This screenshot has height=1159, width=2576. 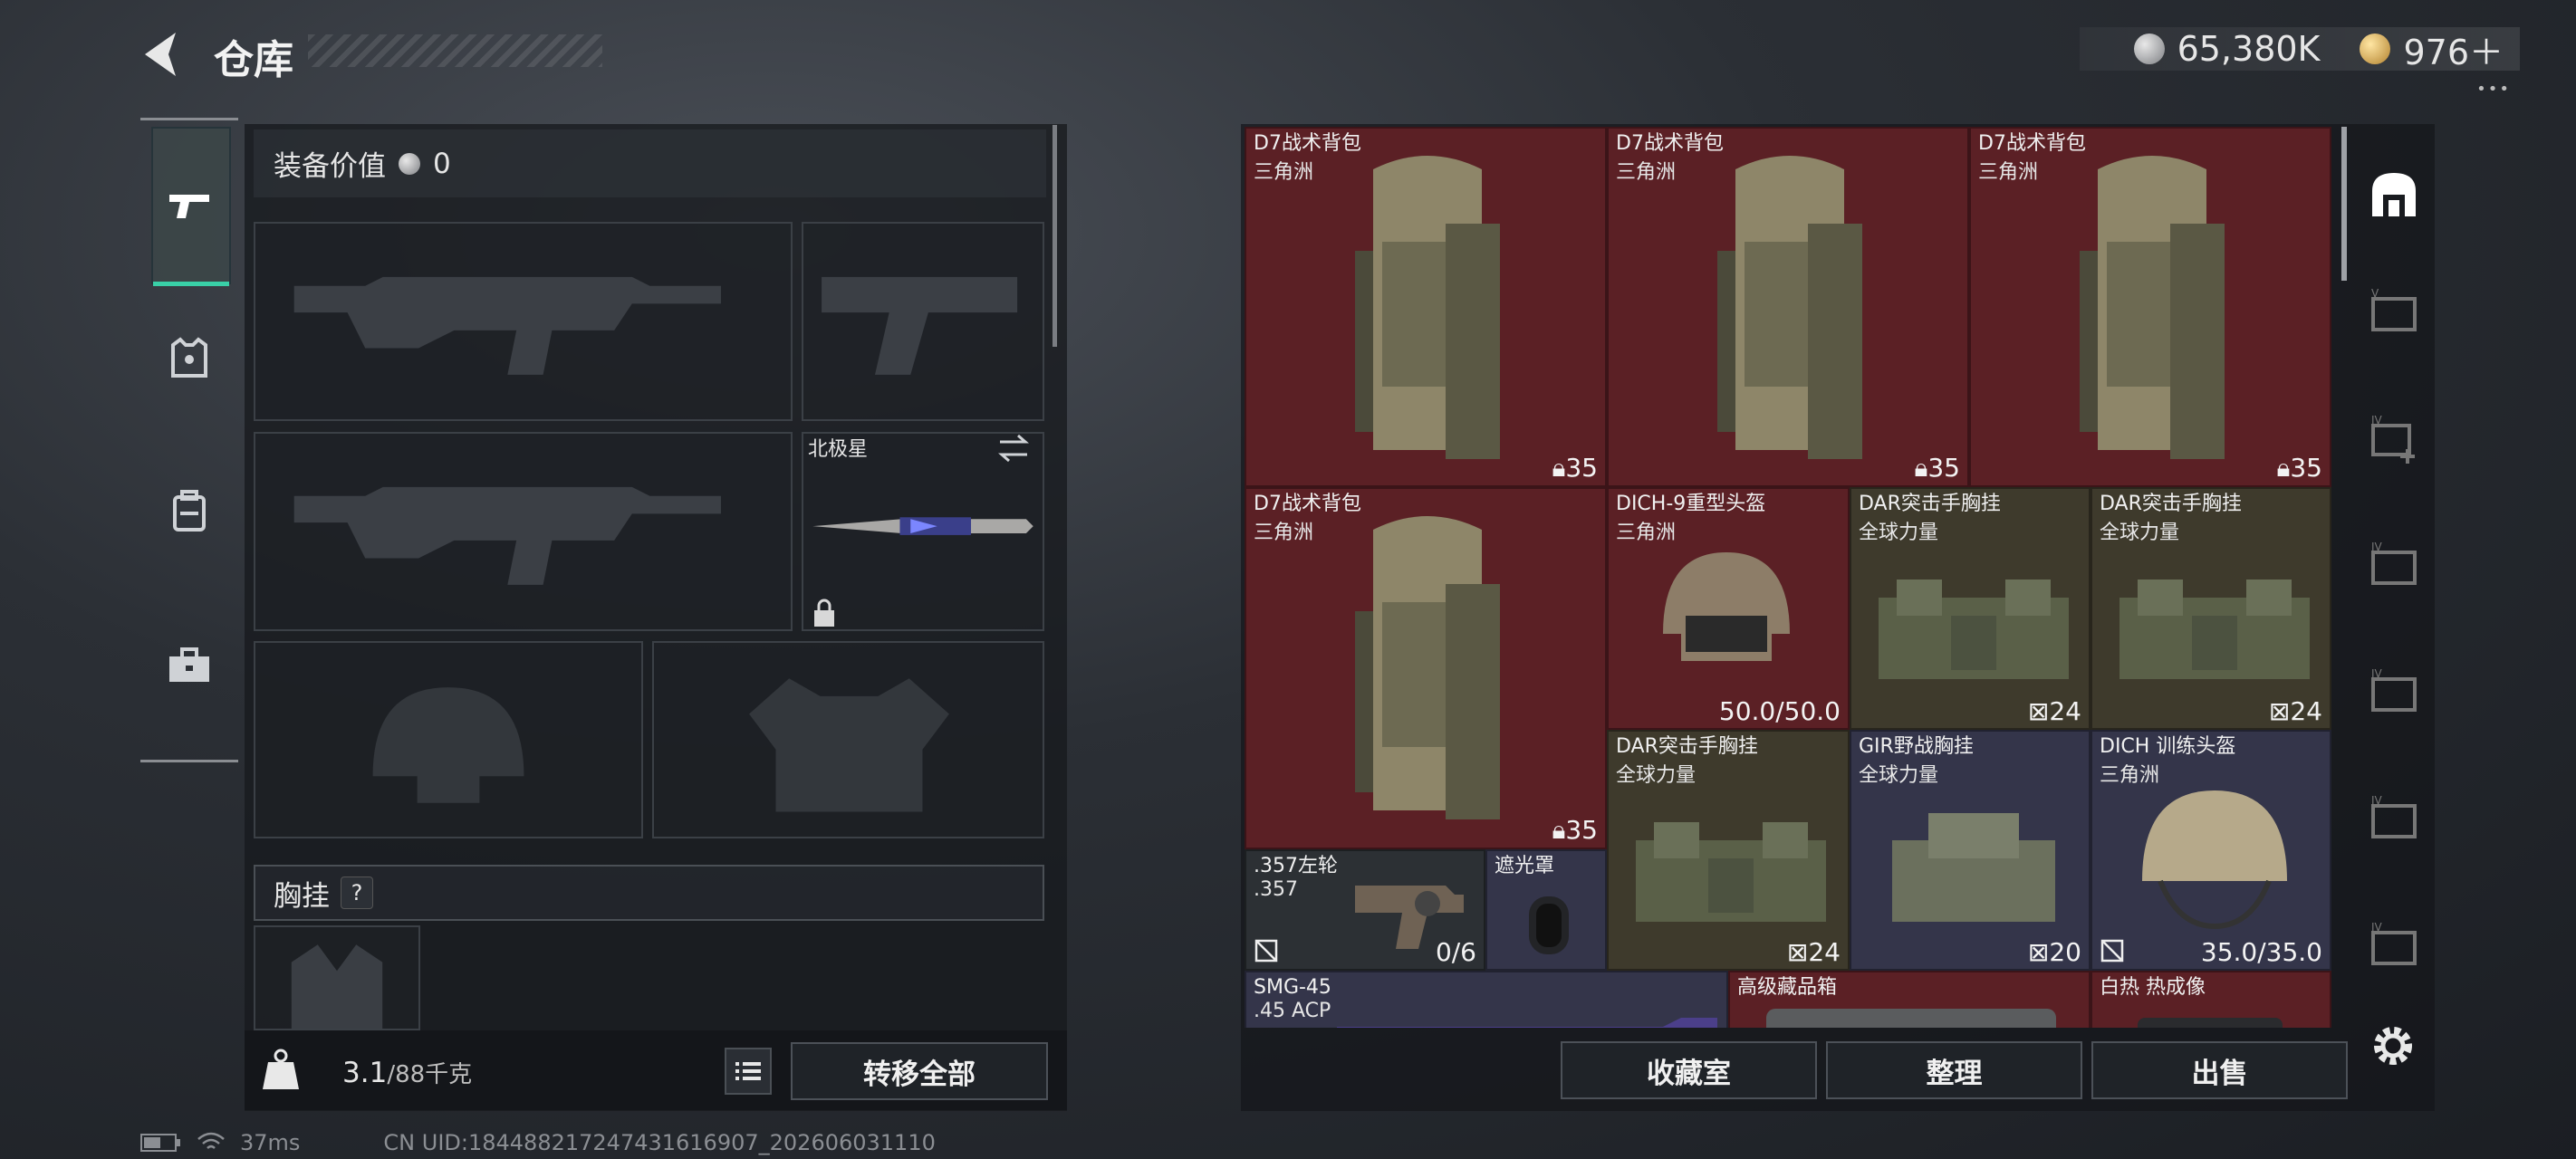 What do you see at coordinates (1055, 236) in the screenshot?
I see `equipment-scrollbar` at bounding box center [1055, 236].